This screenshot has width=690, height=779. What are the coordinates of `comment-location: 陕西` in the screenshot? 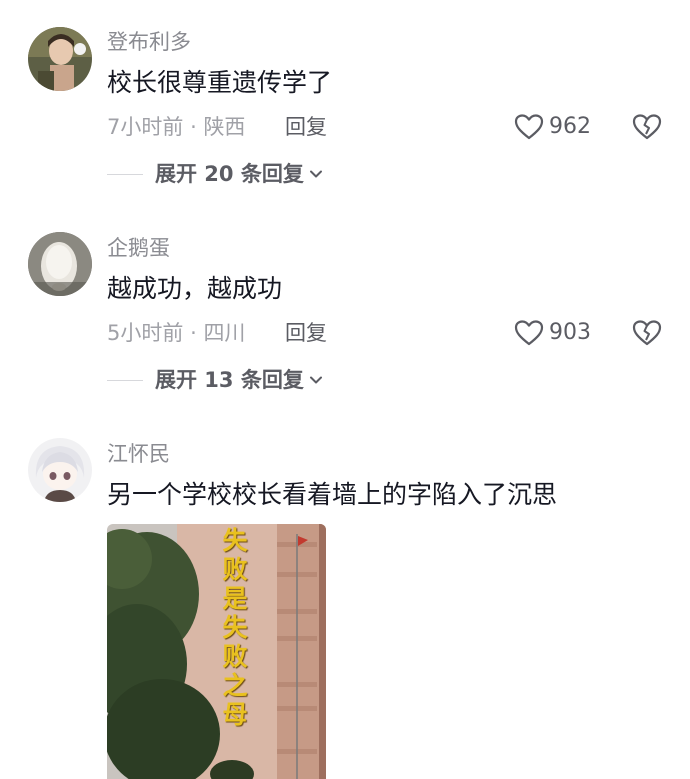 It's located at (224, 127).